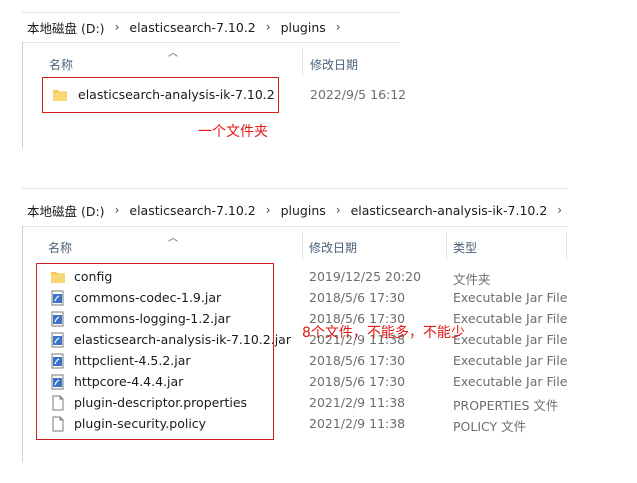 The width and height of the screenshot is (637, 483). I want to click on highlight-box-top, so click(160, 95).